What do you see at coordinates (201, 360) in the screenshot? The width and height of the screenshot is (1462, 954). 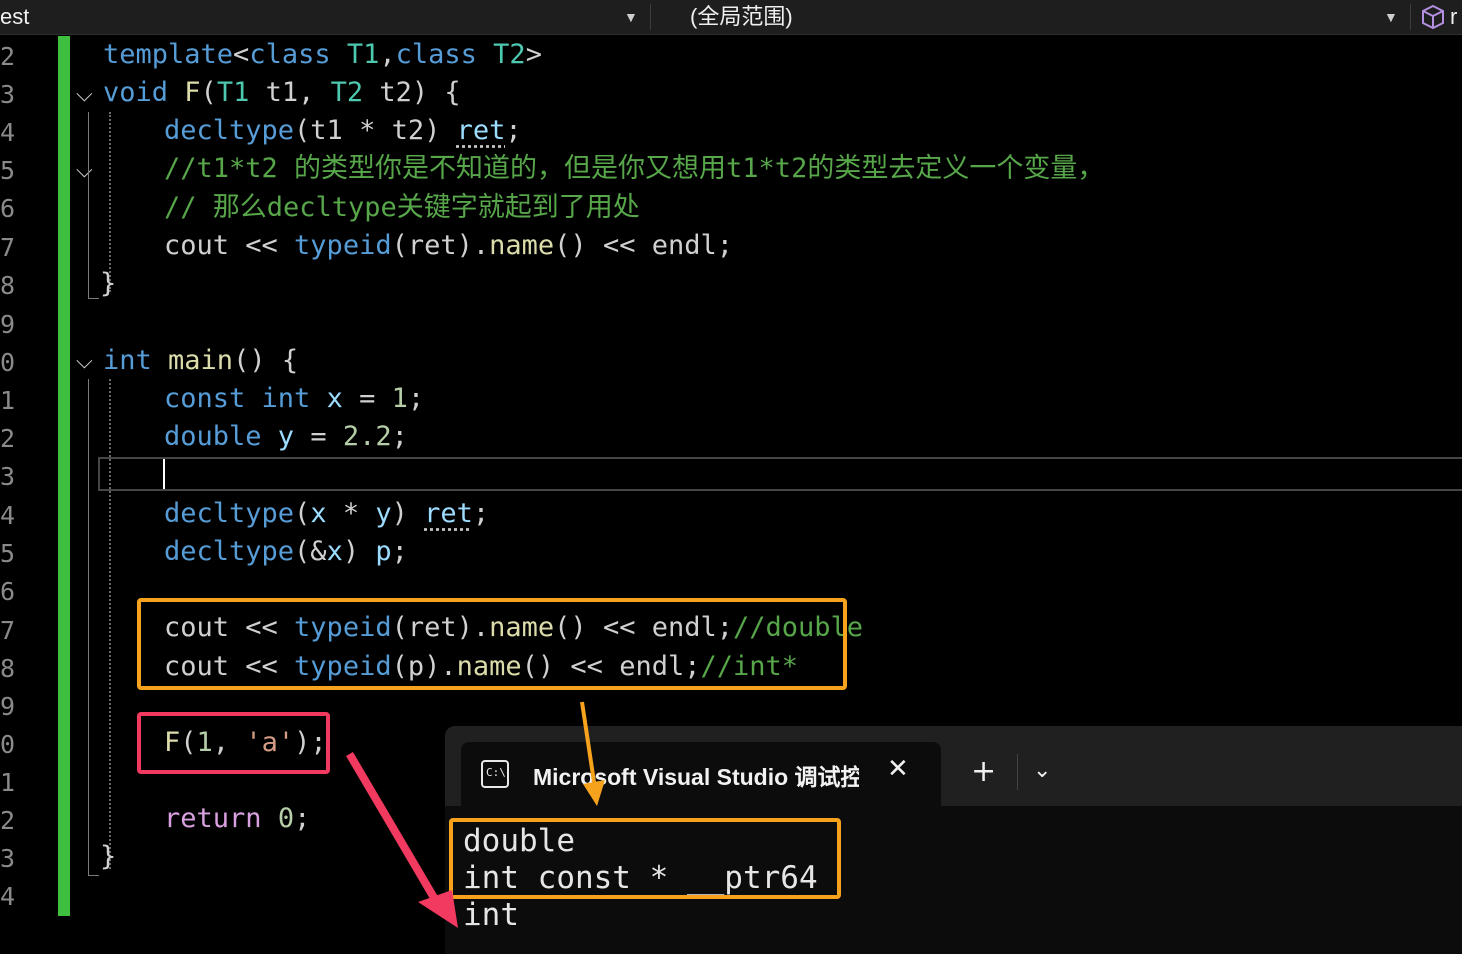 I see `code-line: int main() {` at bounding box center [201, 360].